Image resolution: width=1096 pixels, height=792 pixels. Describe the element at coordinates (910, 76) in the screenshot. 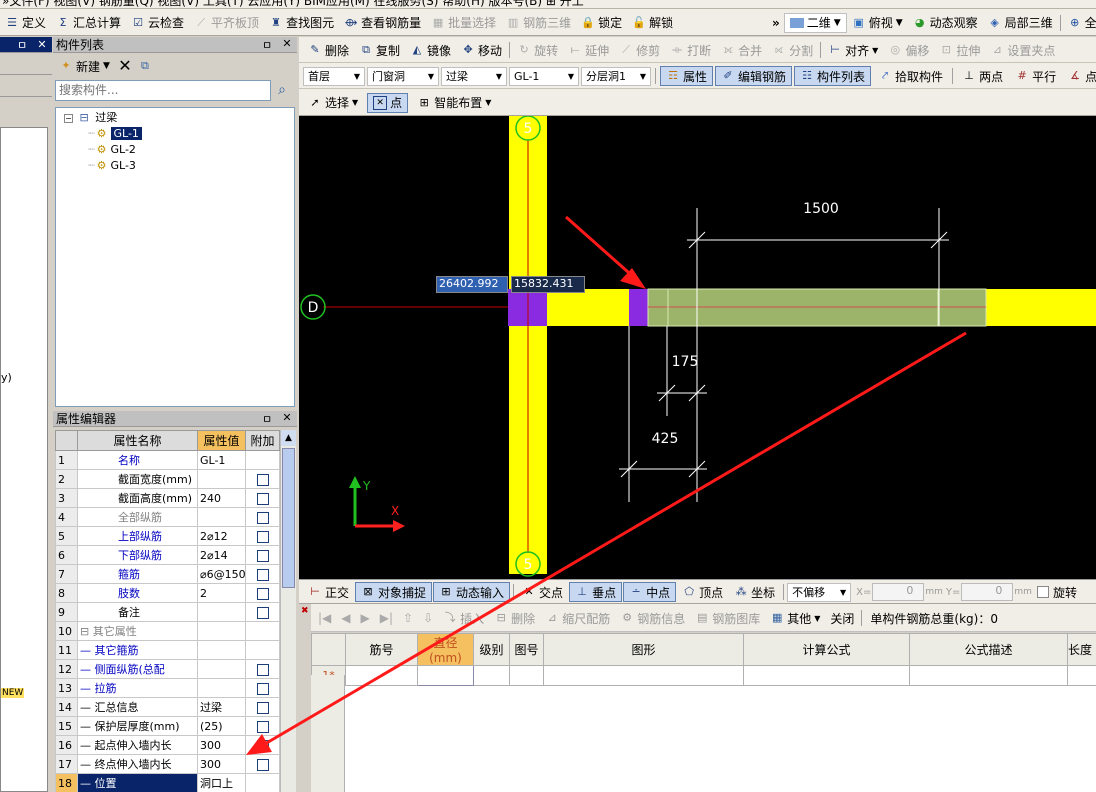

I see `pick-component-button: ⤤ 拾取构件` at that location.